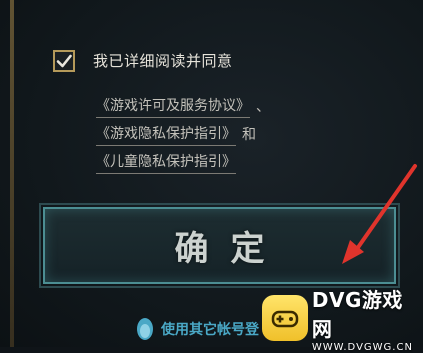 This screenshot has width=423, height=353. Describe the element at coordinates (357, 314) in the screenshot. I see `watermark-title: DVG游戏网` at that location.